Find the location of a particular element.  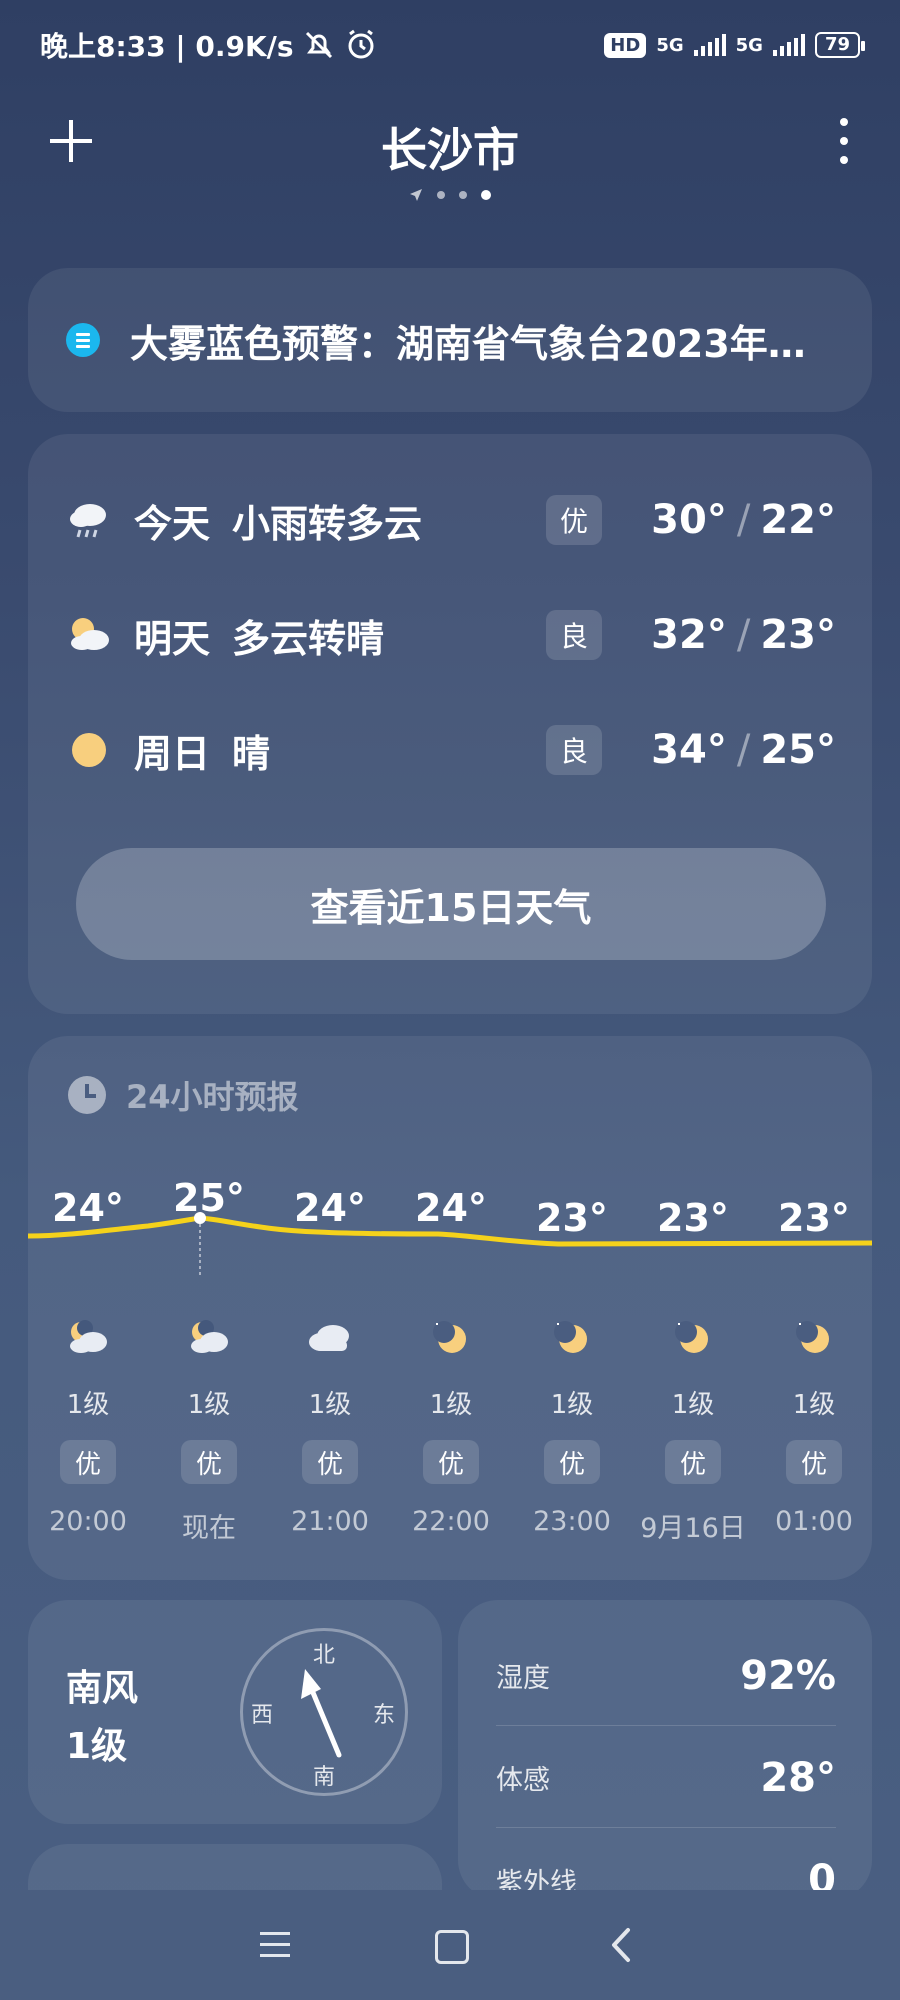

day-temperature: 32°/23° is located at coordinates (743, 635).